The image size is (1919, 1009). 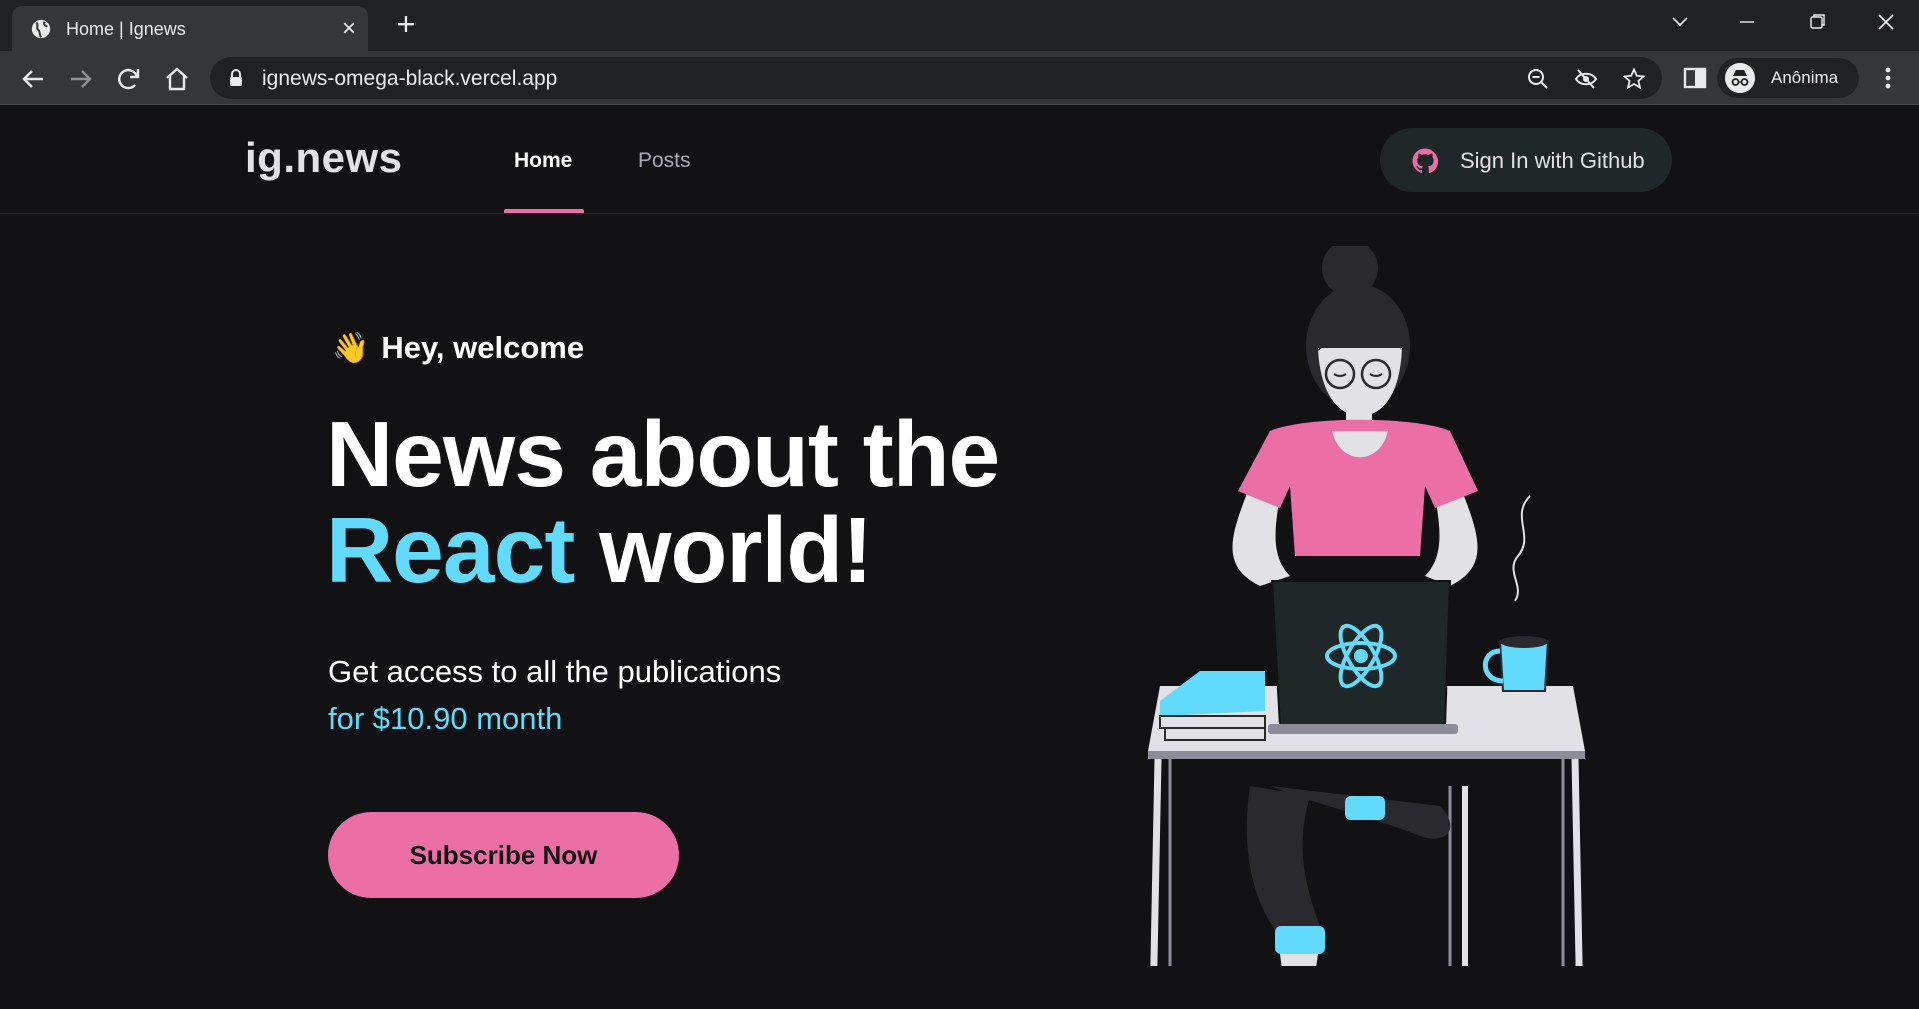 I want to click on site-header: ig.news Home Posts Sign In with Github, so click(x=959, y=160).